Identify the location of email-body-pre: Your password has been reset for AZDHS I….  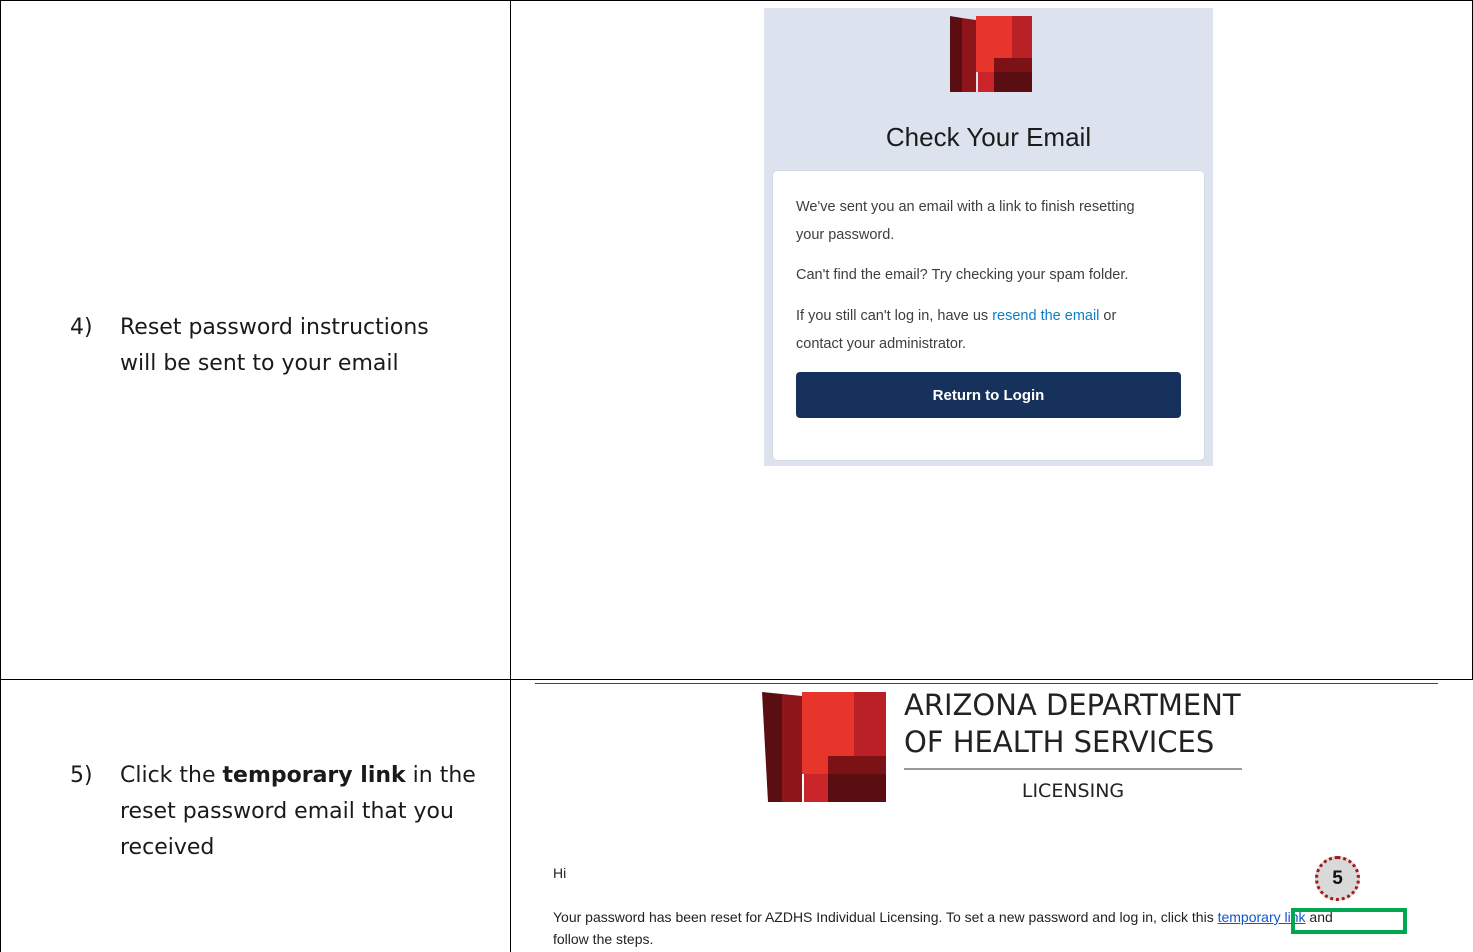
(885, 917).